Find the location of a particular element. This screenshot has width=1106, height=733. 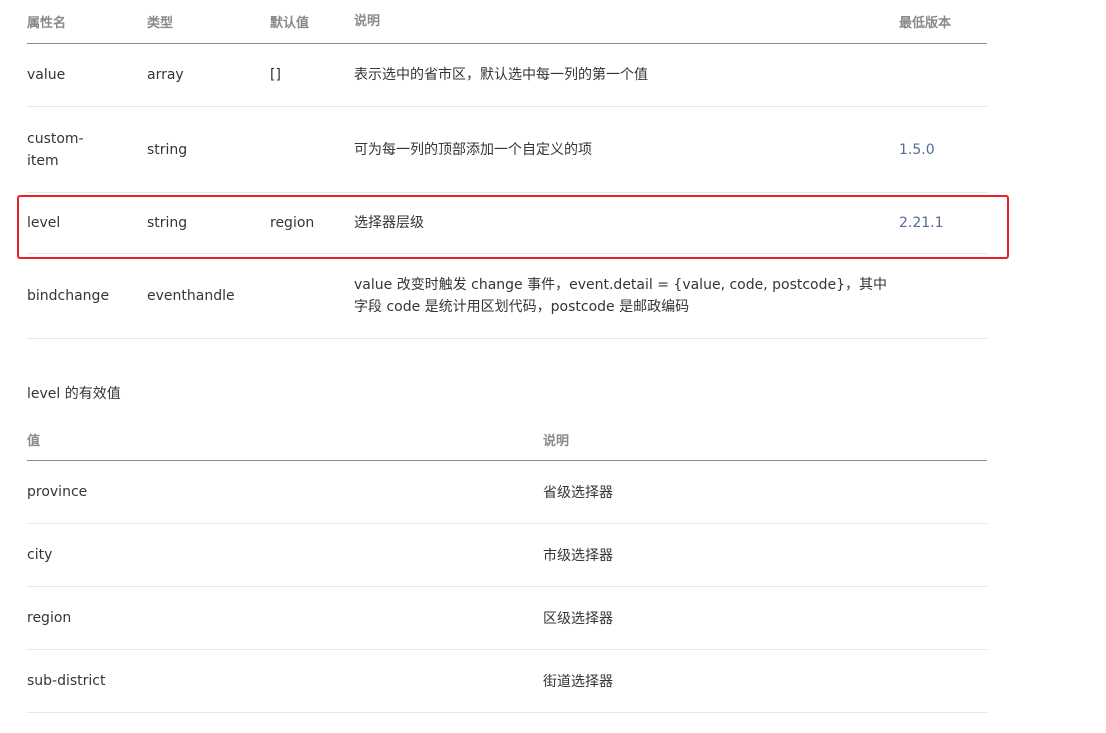

table-row: level string region 选择器层级 2.21.1 is located at coordinates (507, 223).